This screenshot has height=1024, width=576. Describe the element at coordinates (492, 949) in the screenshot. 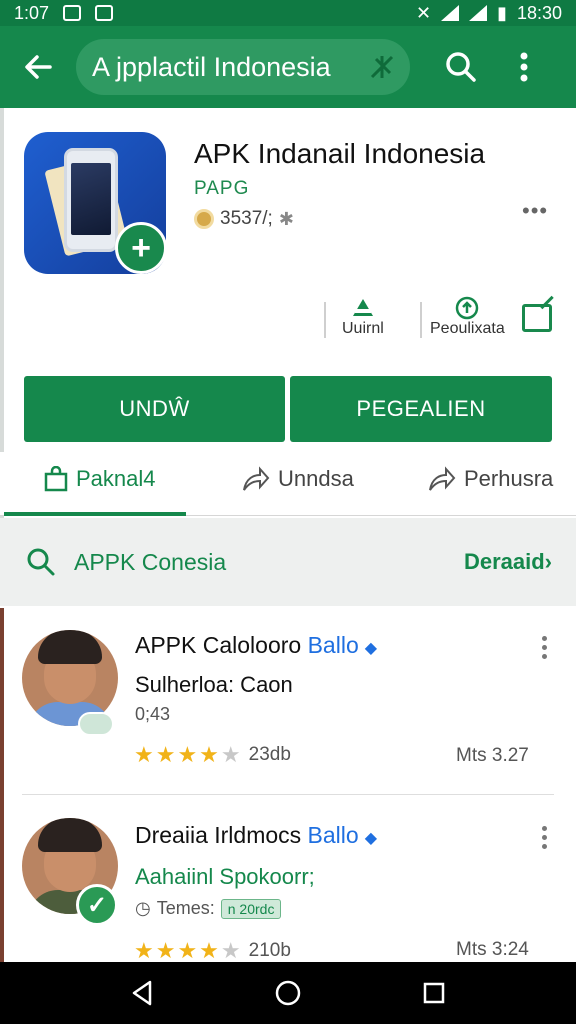

I see `review-date: Mts 3:24` at that location.